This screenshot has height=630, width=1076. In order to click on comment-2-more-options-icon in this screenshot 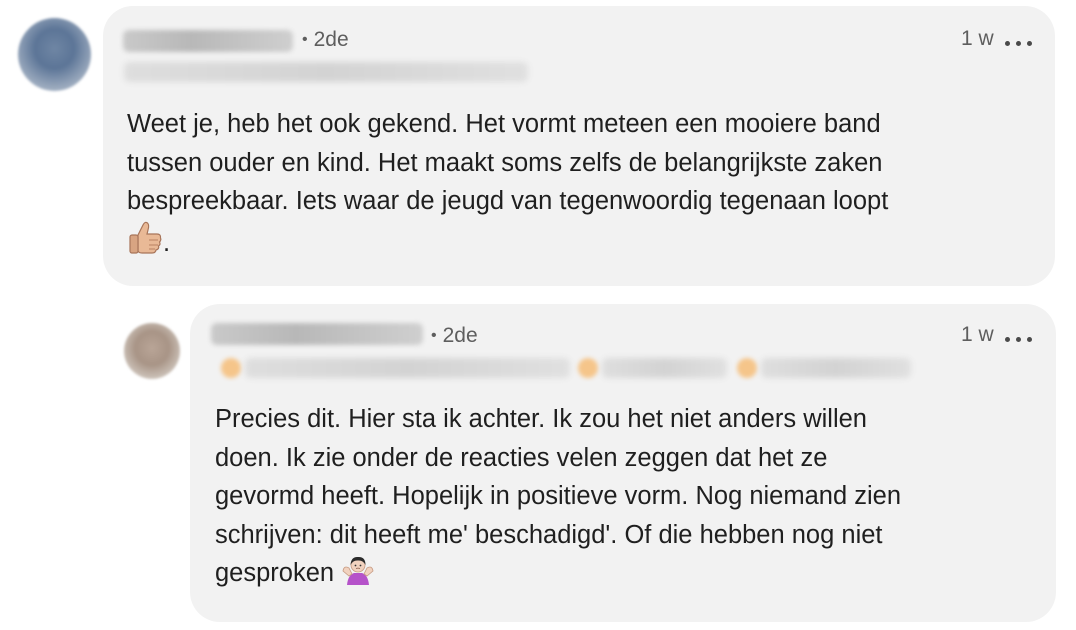, I will do `click(1020, 340)`.